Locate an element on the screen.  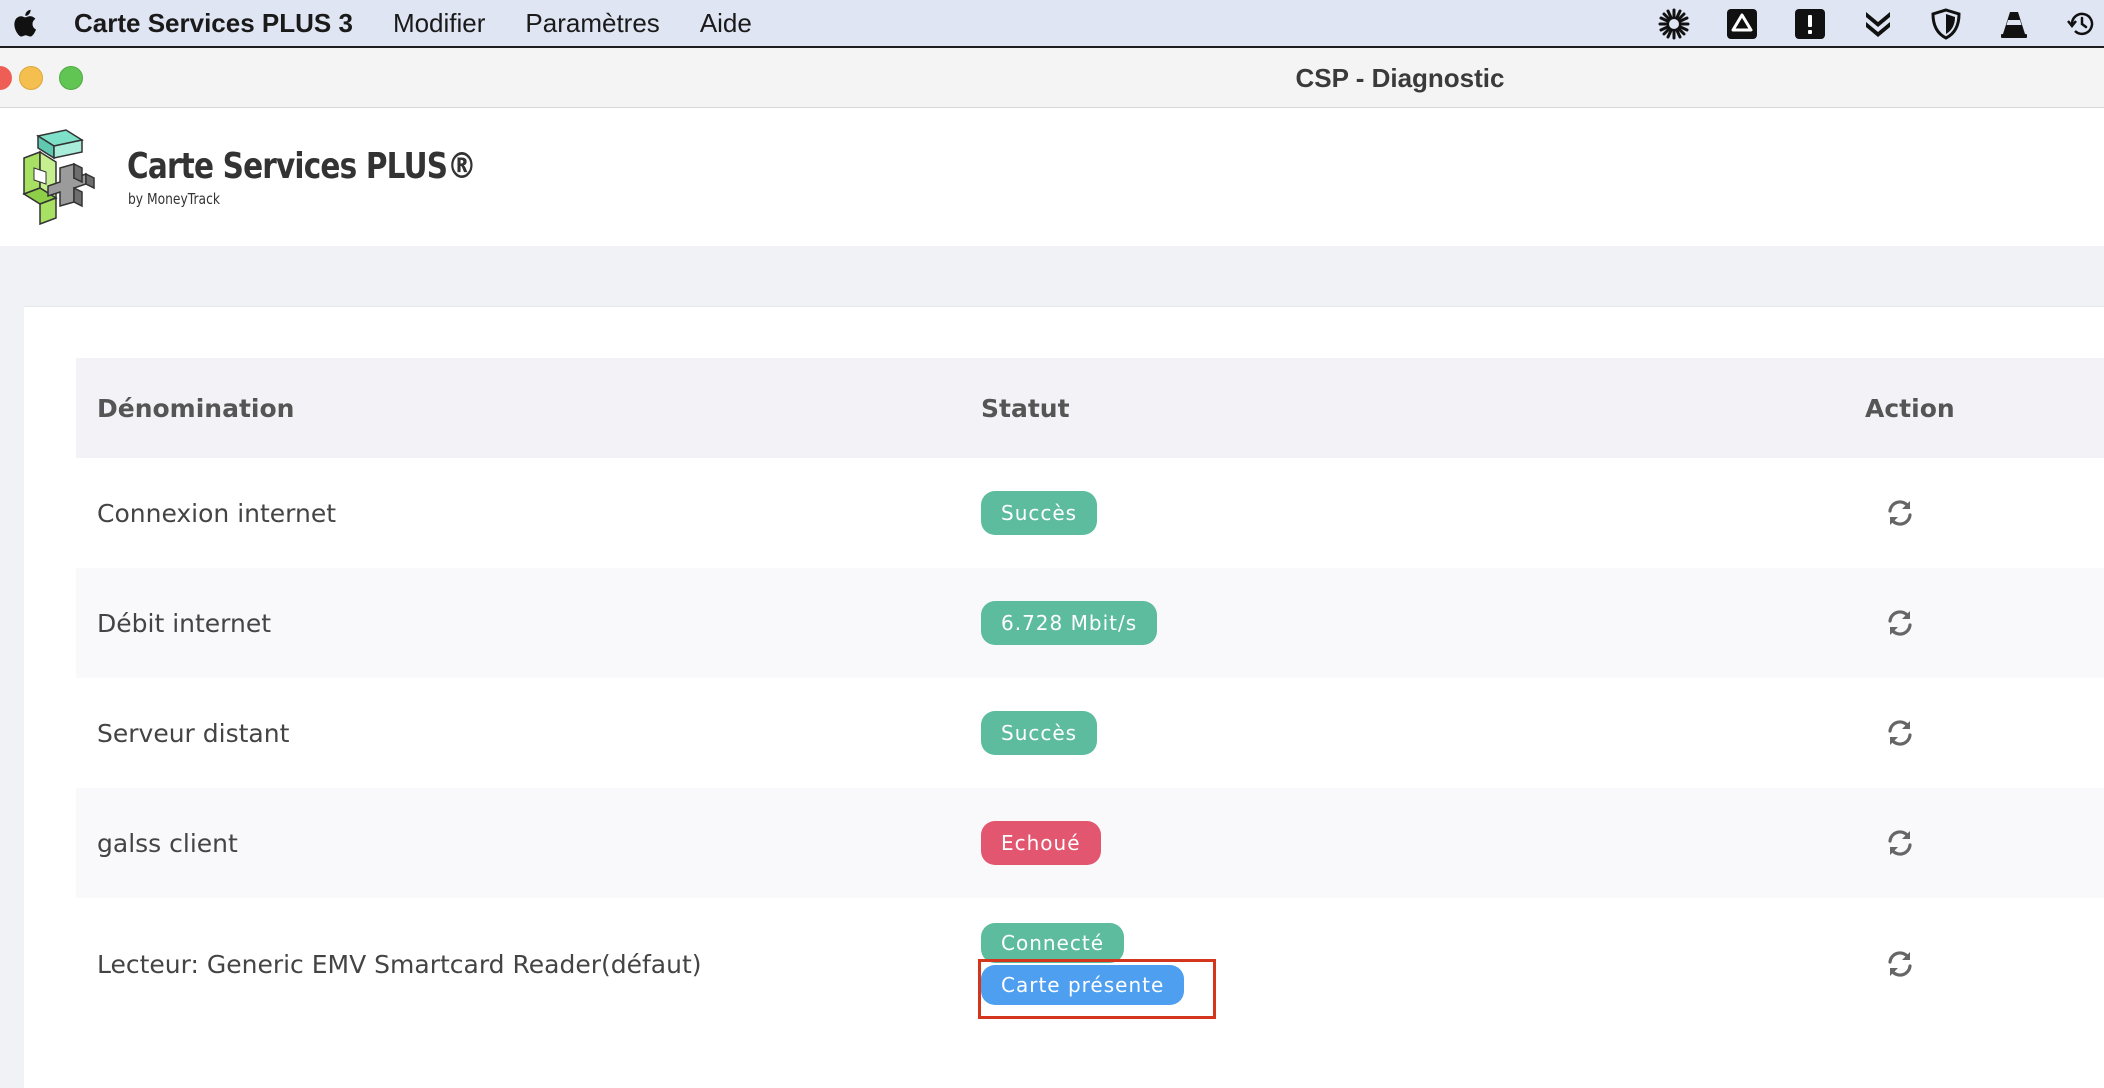
header-denomination: Dénomination is located at coordinates (196, 408).